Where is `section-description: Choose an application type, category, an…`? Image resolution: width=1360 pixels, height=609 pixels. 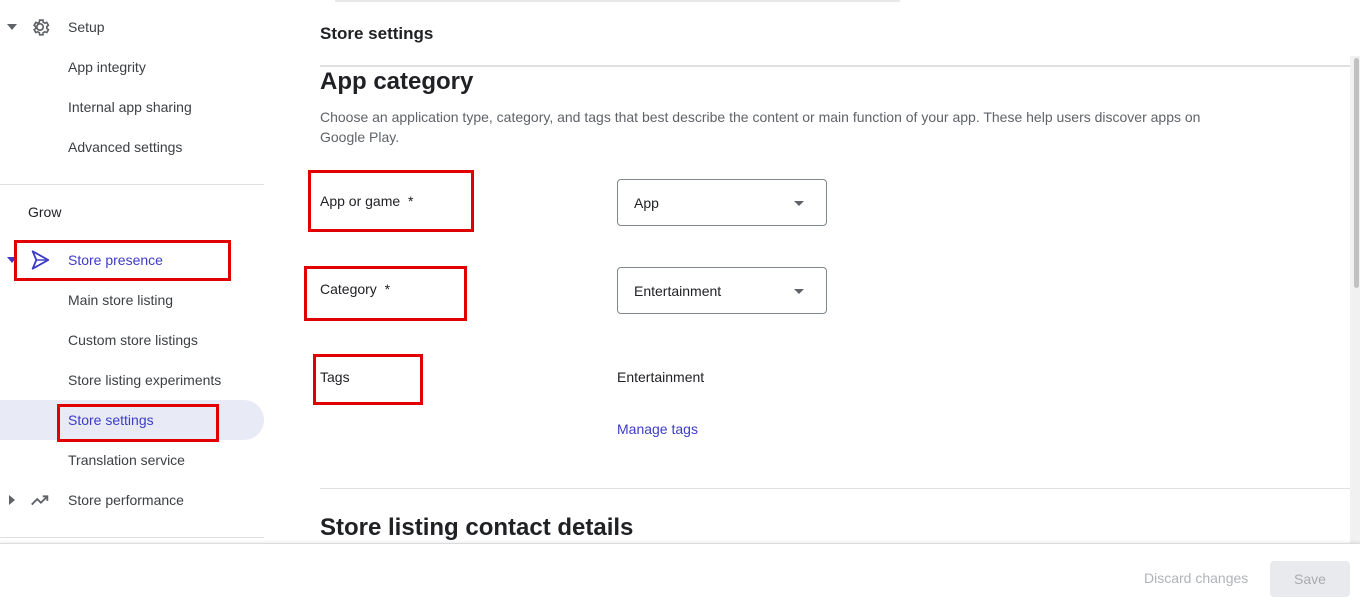 section-description: Choose an application type, category, an… is located at coordinates (760, 127).